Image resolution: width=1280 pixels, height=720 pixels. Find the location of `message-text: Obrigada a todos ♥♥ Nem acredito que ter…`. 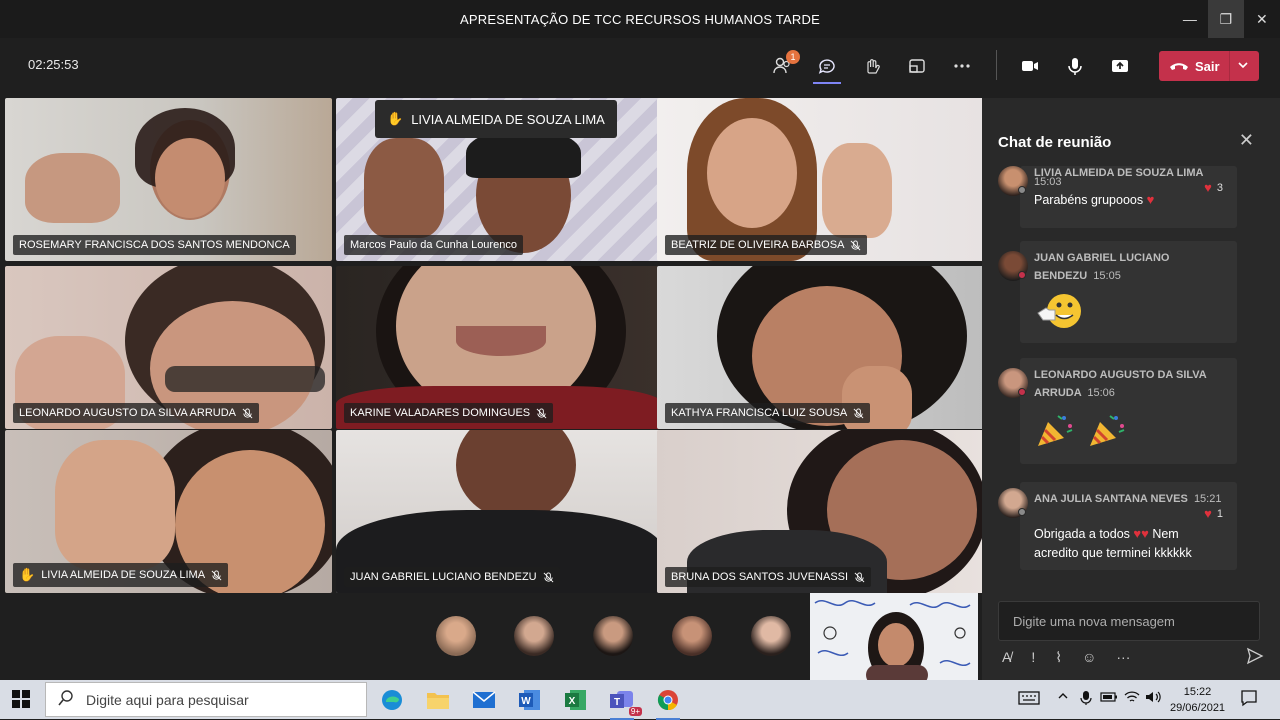

message-text: Obrigada a todos ♥♥ Nem acredito que ter… is located at coordinates (1113, 543).